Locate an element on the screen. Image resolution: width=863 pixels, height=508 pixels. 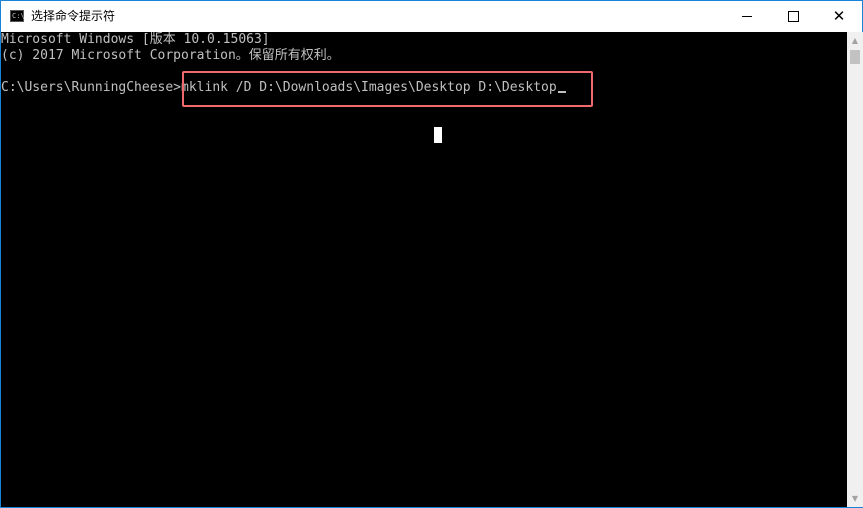
vertical-scrollbar: ▲ ▼ is located at coordinates (855, 269).